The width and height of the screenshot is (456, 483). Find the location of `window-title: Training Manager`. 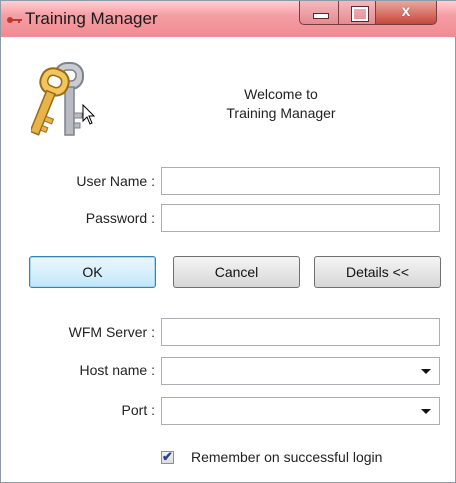

window-title: Training Manager is located at coordinates (91, 18).